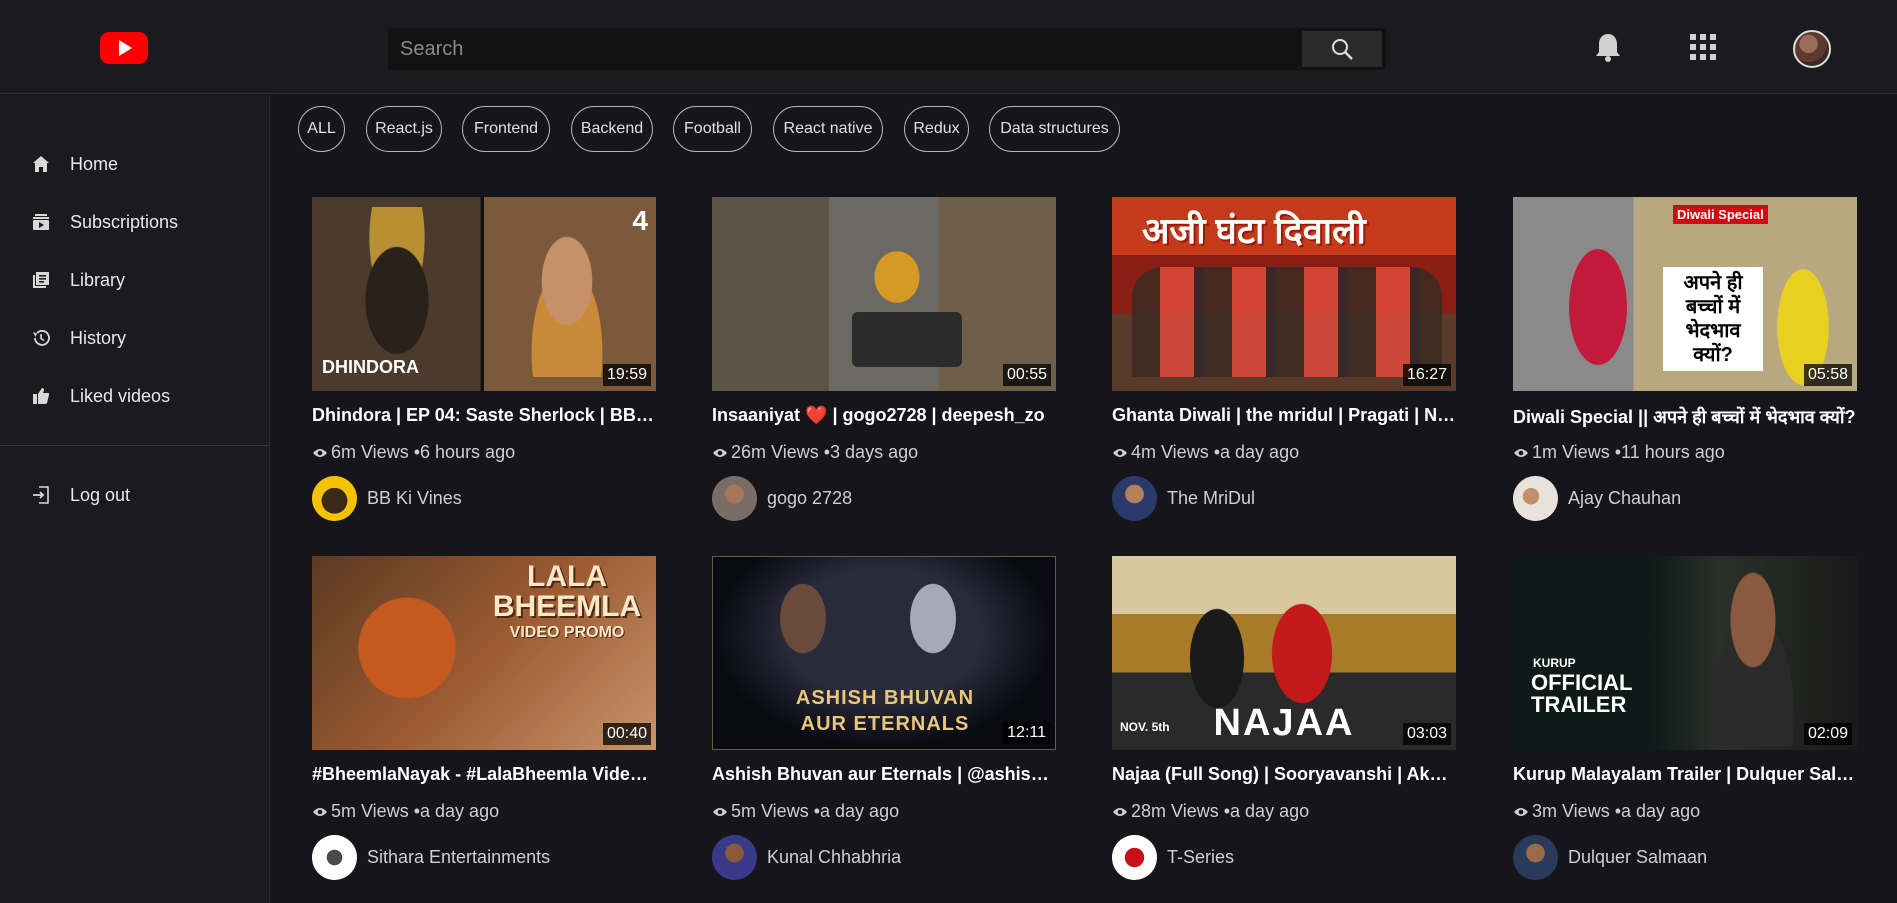  What do you see at coordinates (506, 129) in the screenshot?
I see `chip-frontend: Frontend` at bounding box center [506, 129].